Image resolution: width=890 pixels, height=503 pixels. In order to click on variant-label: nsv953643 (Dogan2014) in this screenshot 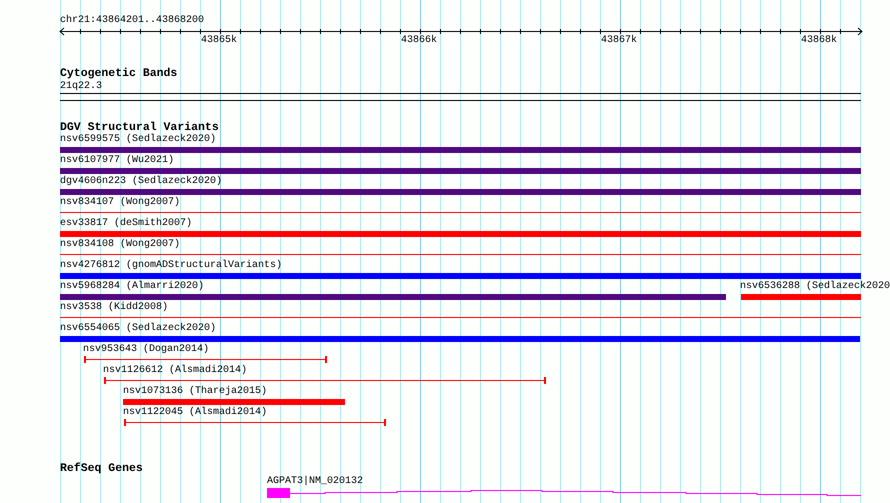, I will do `click(146, 349)`.